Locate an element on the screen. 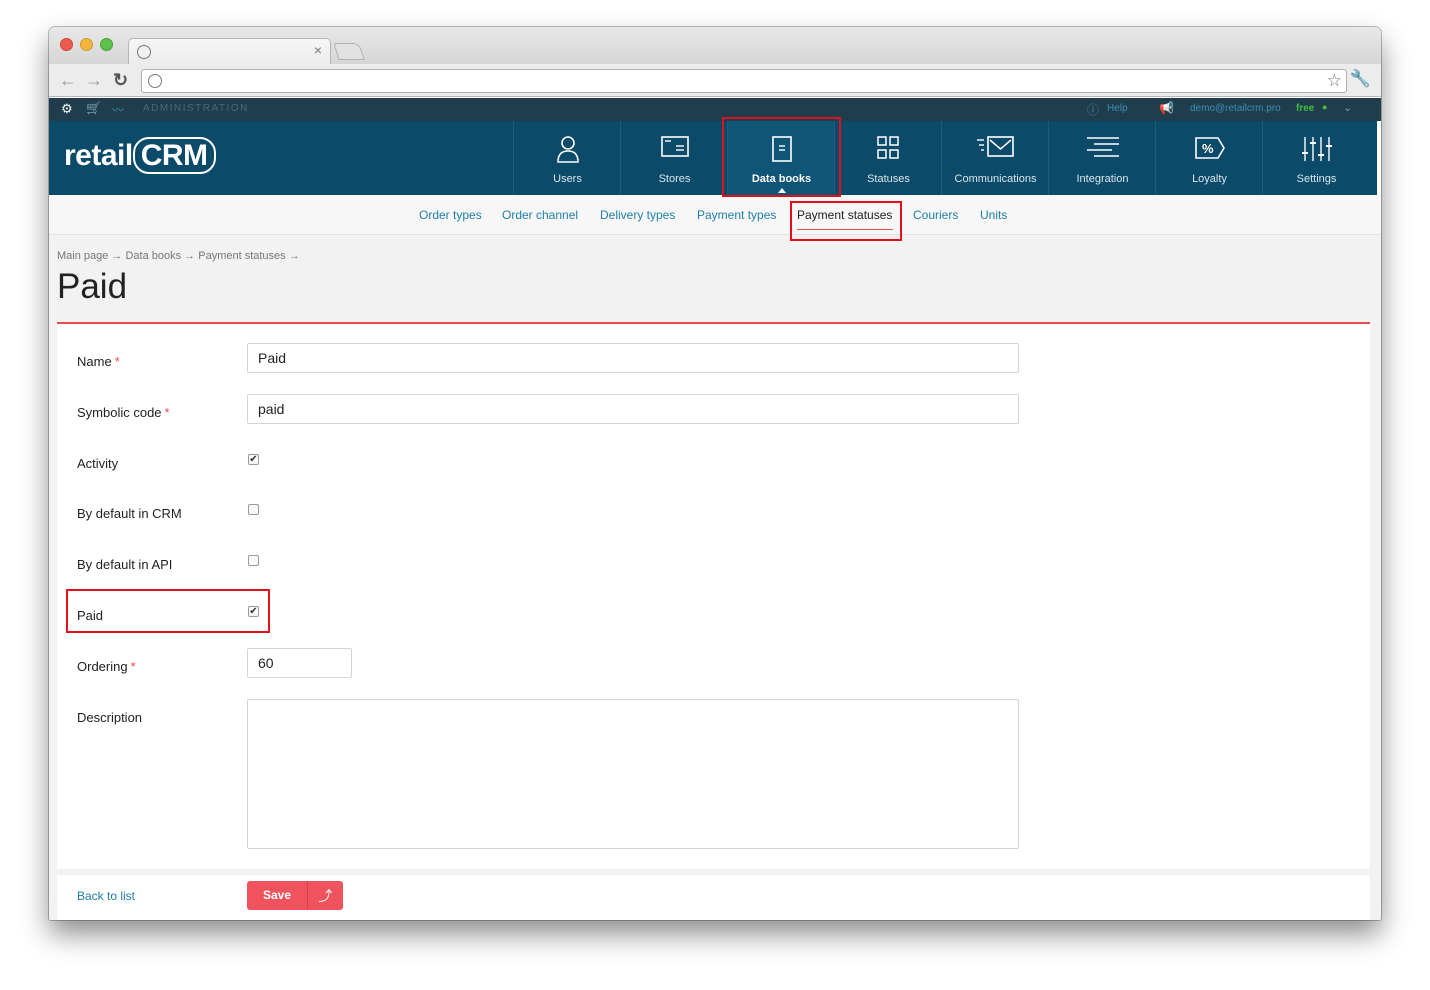 This screenshot has height=990, width=1430. gear-icon: ⚙ is located at coordinates (67, 109).